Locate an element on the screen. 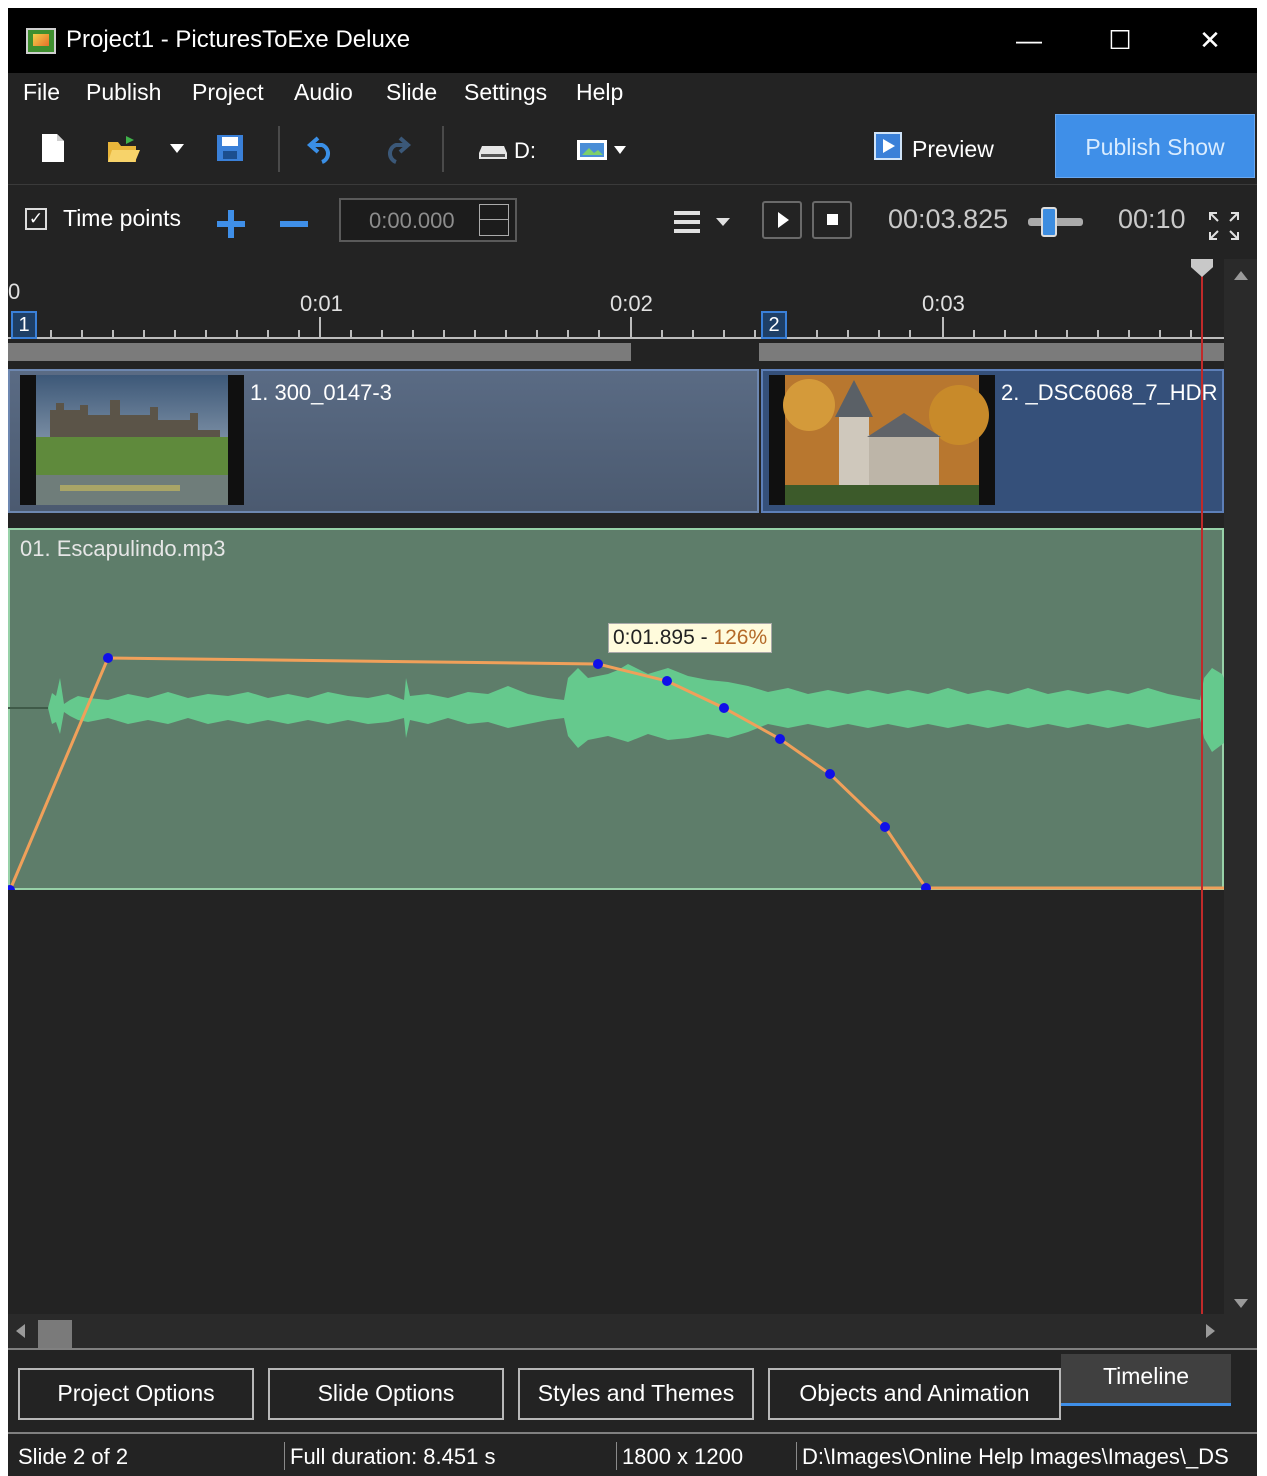 Image resolution: width=1267 pixels, height=1476 pixels. slide-label: 1. 300_0147-3 is located at coordinates (321, 392).